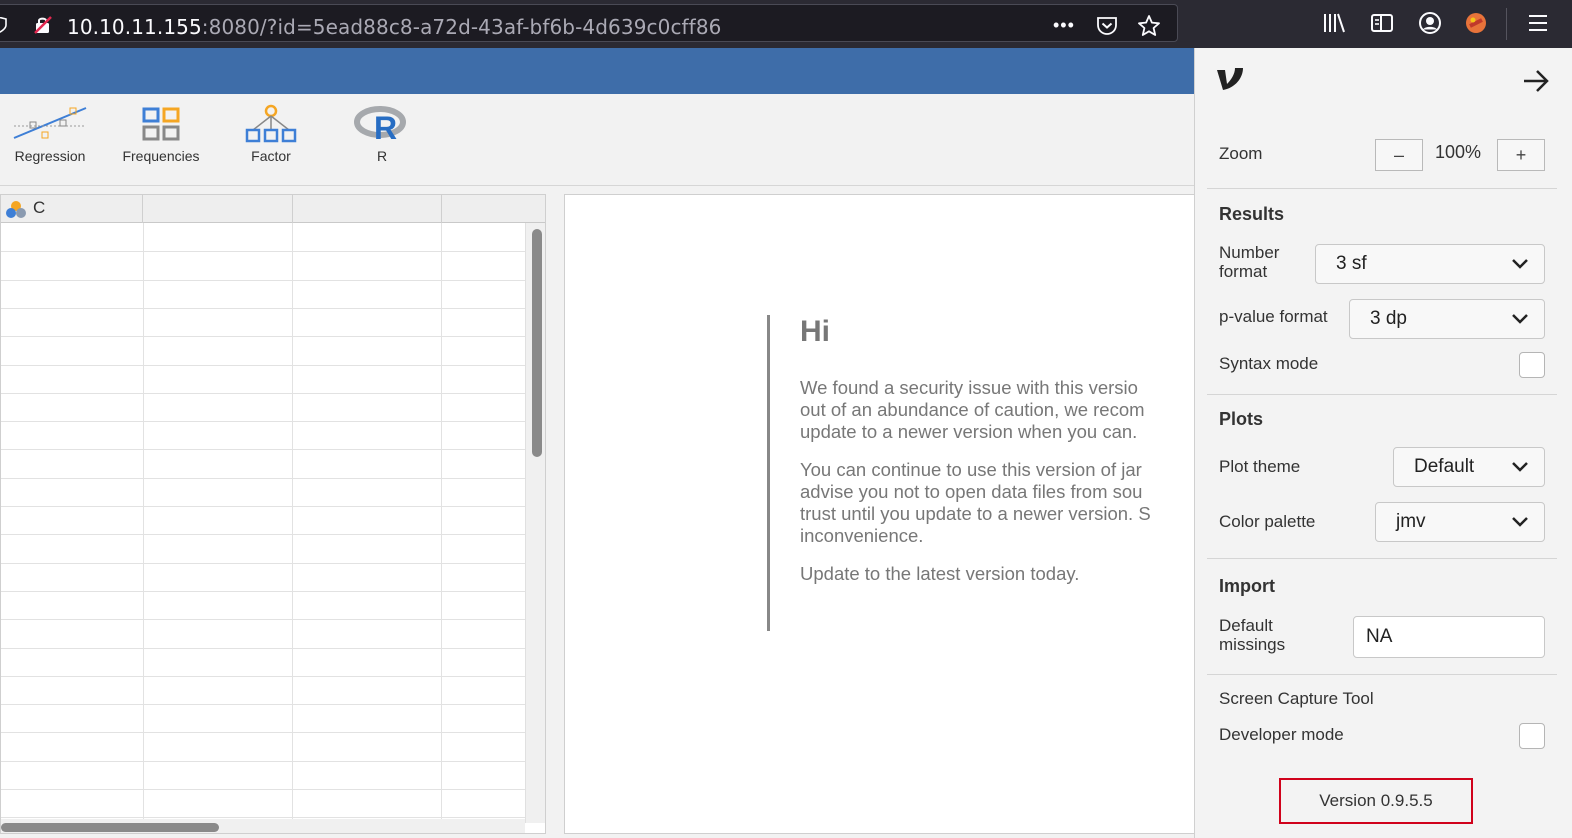  Describe the element at coordinates (385, 127) in the screenshot. I see `svg-text: R` at that location.